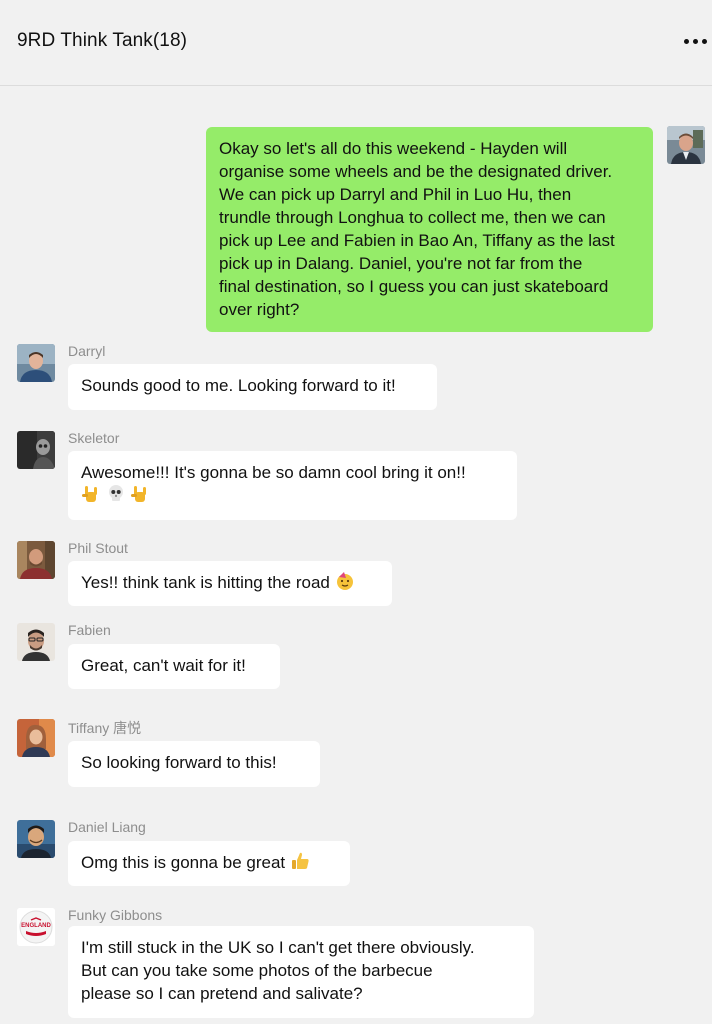  What do you see at coordinates (179, 762) in the screenshot?
I see `message-text: So looking forward to this!` at bounding box center [179, 762].